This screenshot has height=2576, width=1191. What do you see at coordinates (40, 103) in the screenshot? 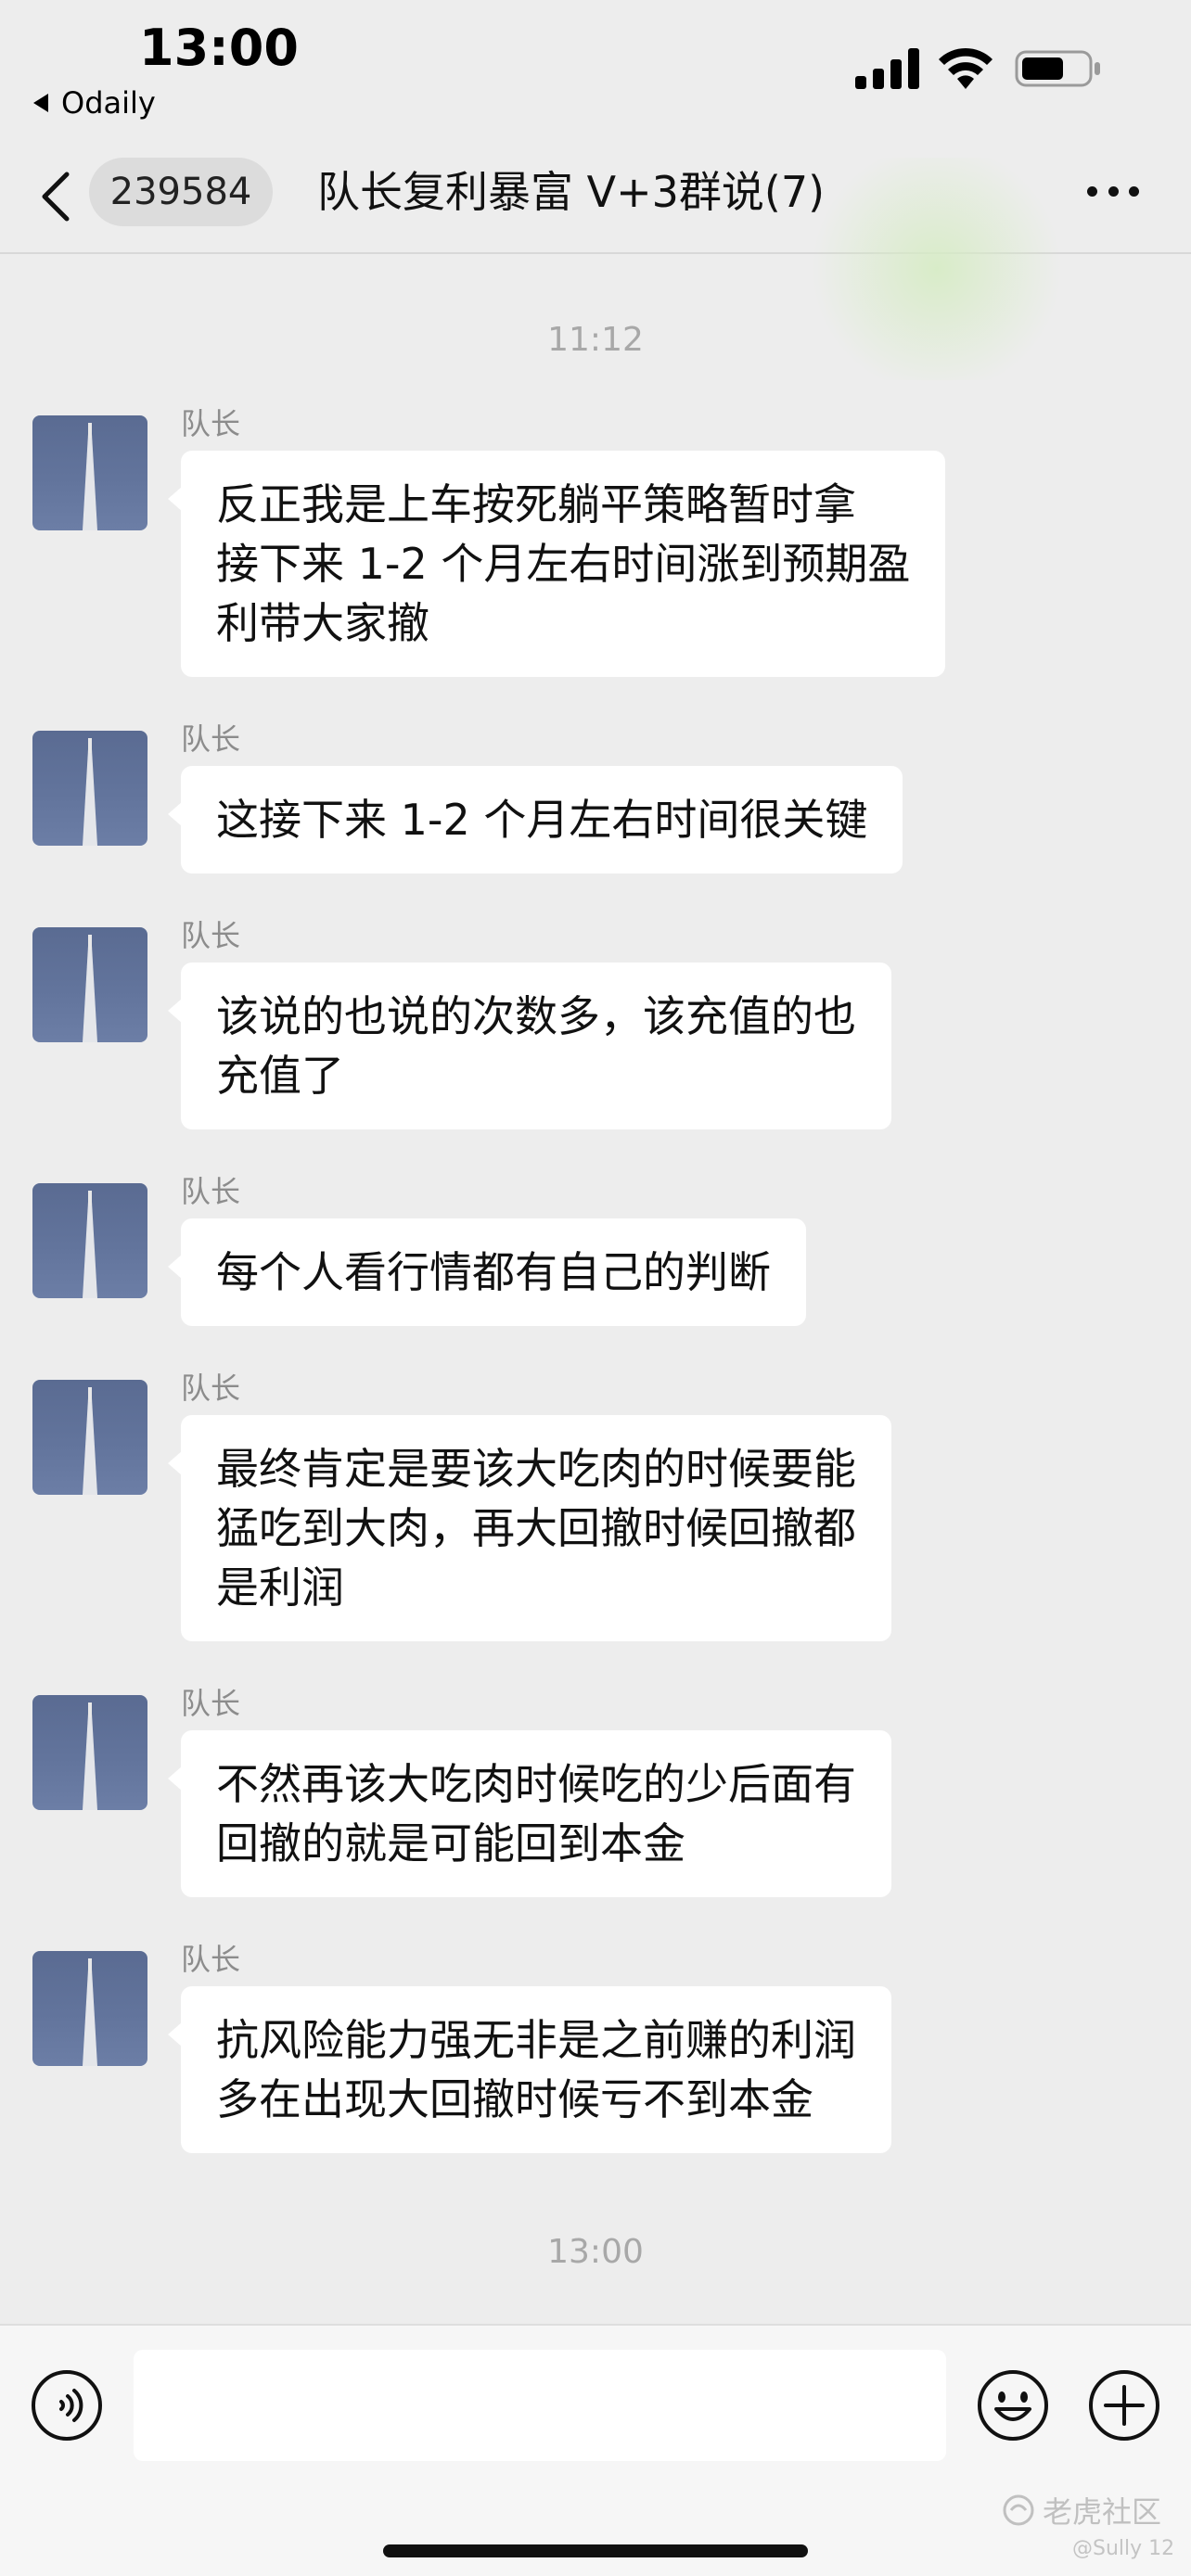
I see `back-triangle-icon` at bounding box center [40, 103].